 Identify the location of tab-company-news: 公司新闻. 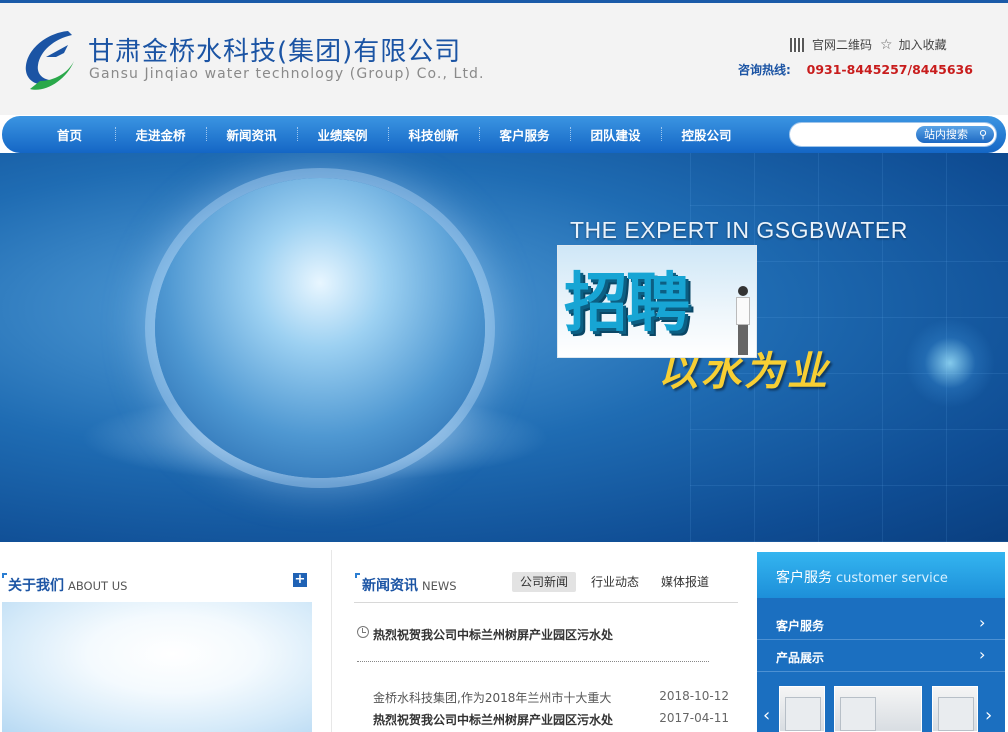
(544, 582).